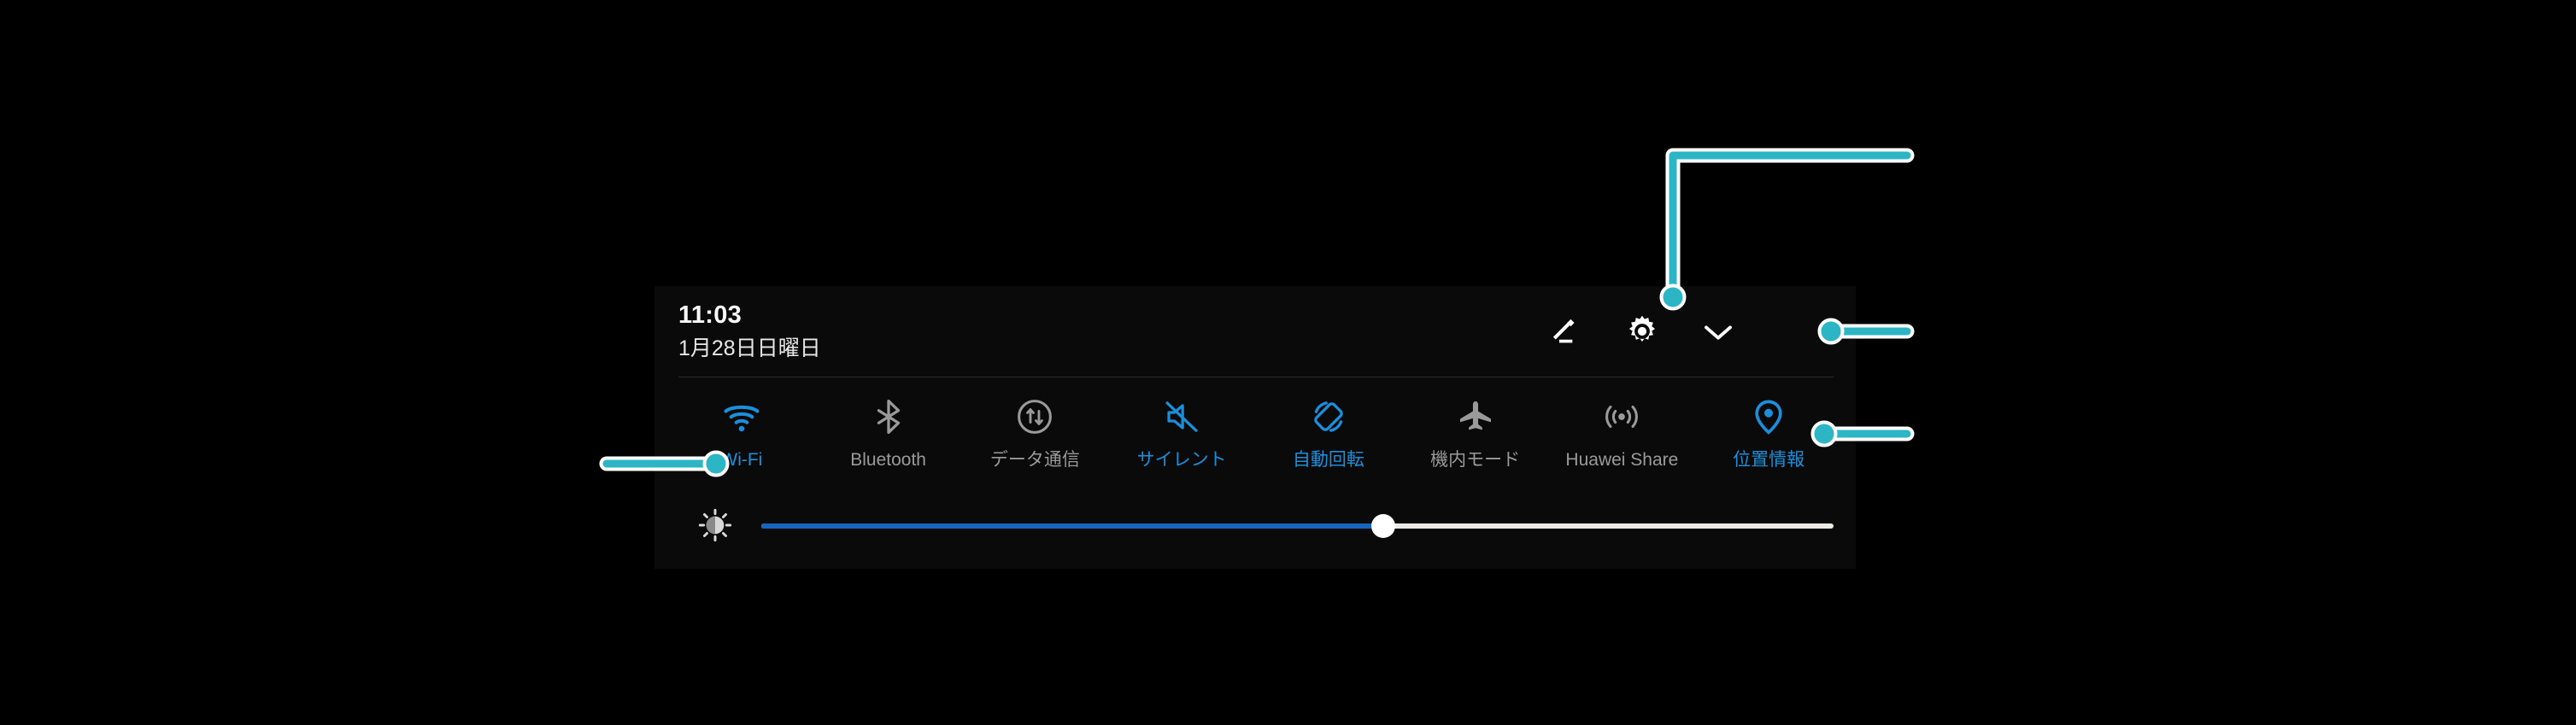  I want to click on tile-mobile-data: データ通信, so click(1035, 433).